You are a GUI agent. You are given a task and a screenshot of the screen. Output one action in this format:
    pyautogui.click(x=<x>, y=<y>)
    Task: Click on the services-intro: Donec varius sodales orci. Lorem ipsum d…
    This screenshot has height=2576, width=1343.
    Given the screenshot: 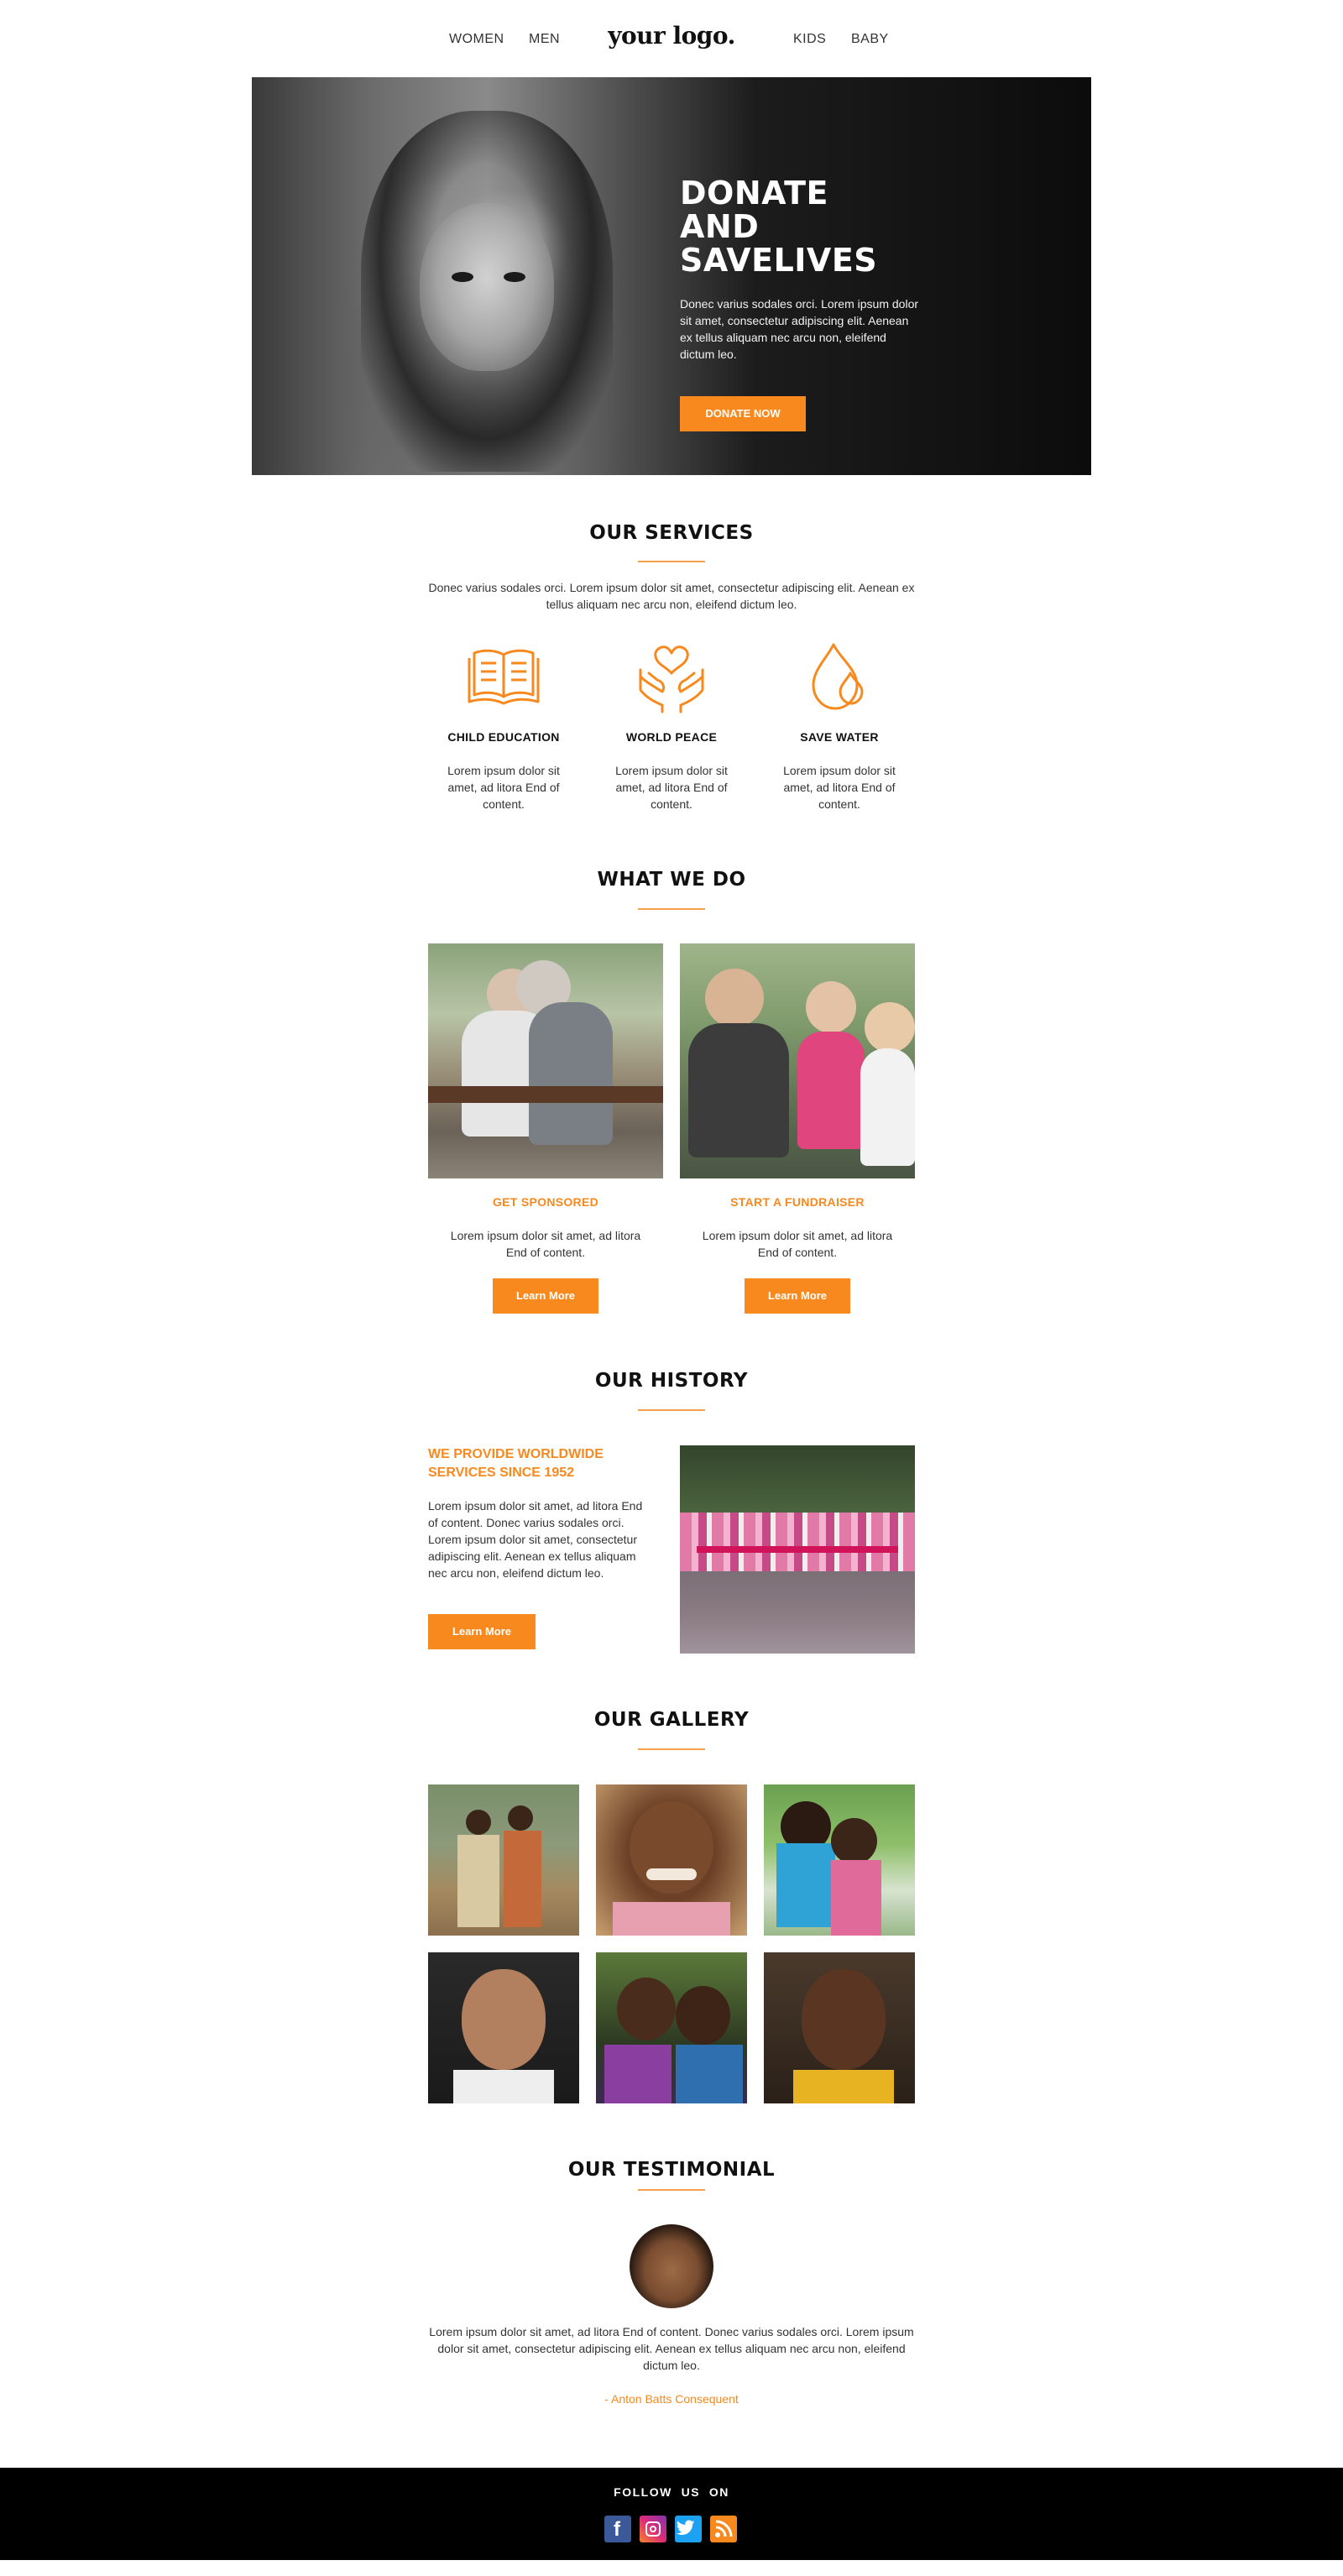 What is the action you would take?
    pyautogui.click(x=671, y=596)
    